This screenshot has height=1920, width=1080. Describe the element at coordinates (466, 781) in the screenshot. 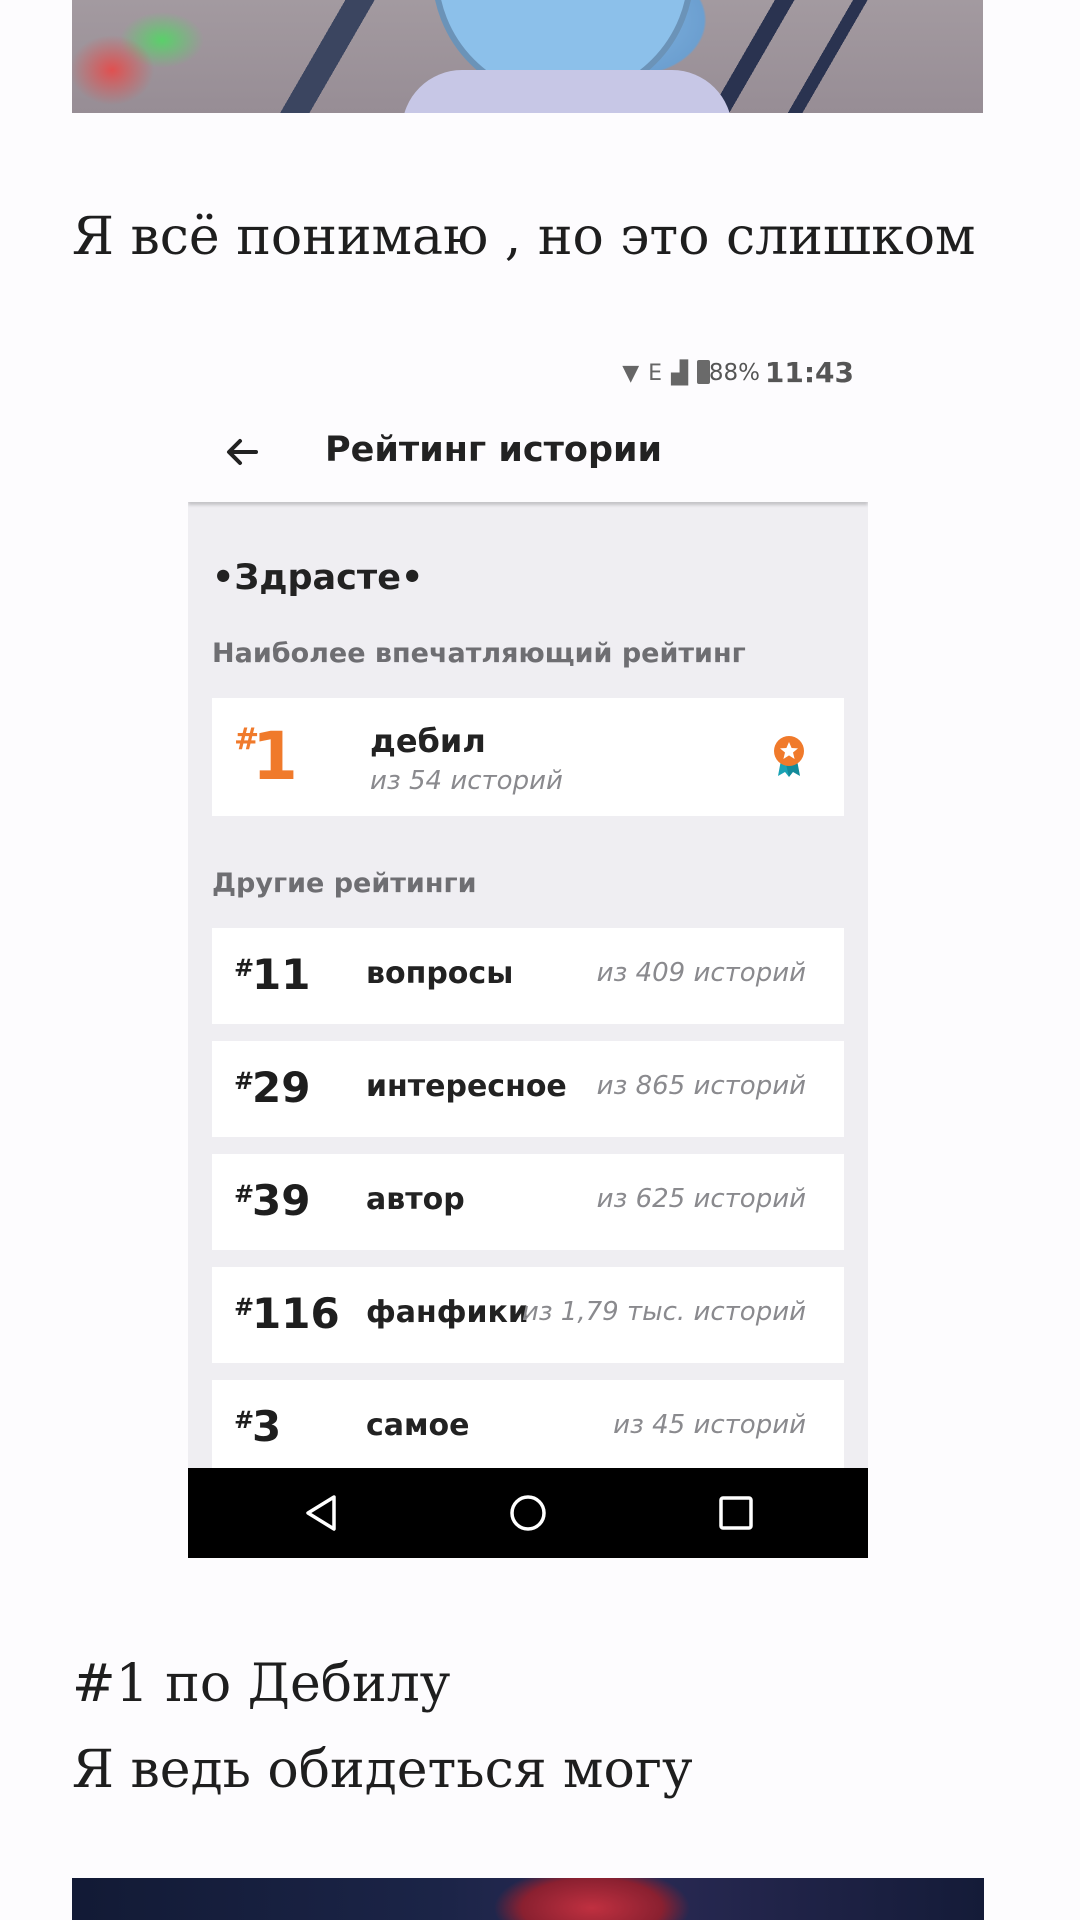

I see `rating-out-of: из 54 историй` at that location.